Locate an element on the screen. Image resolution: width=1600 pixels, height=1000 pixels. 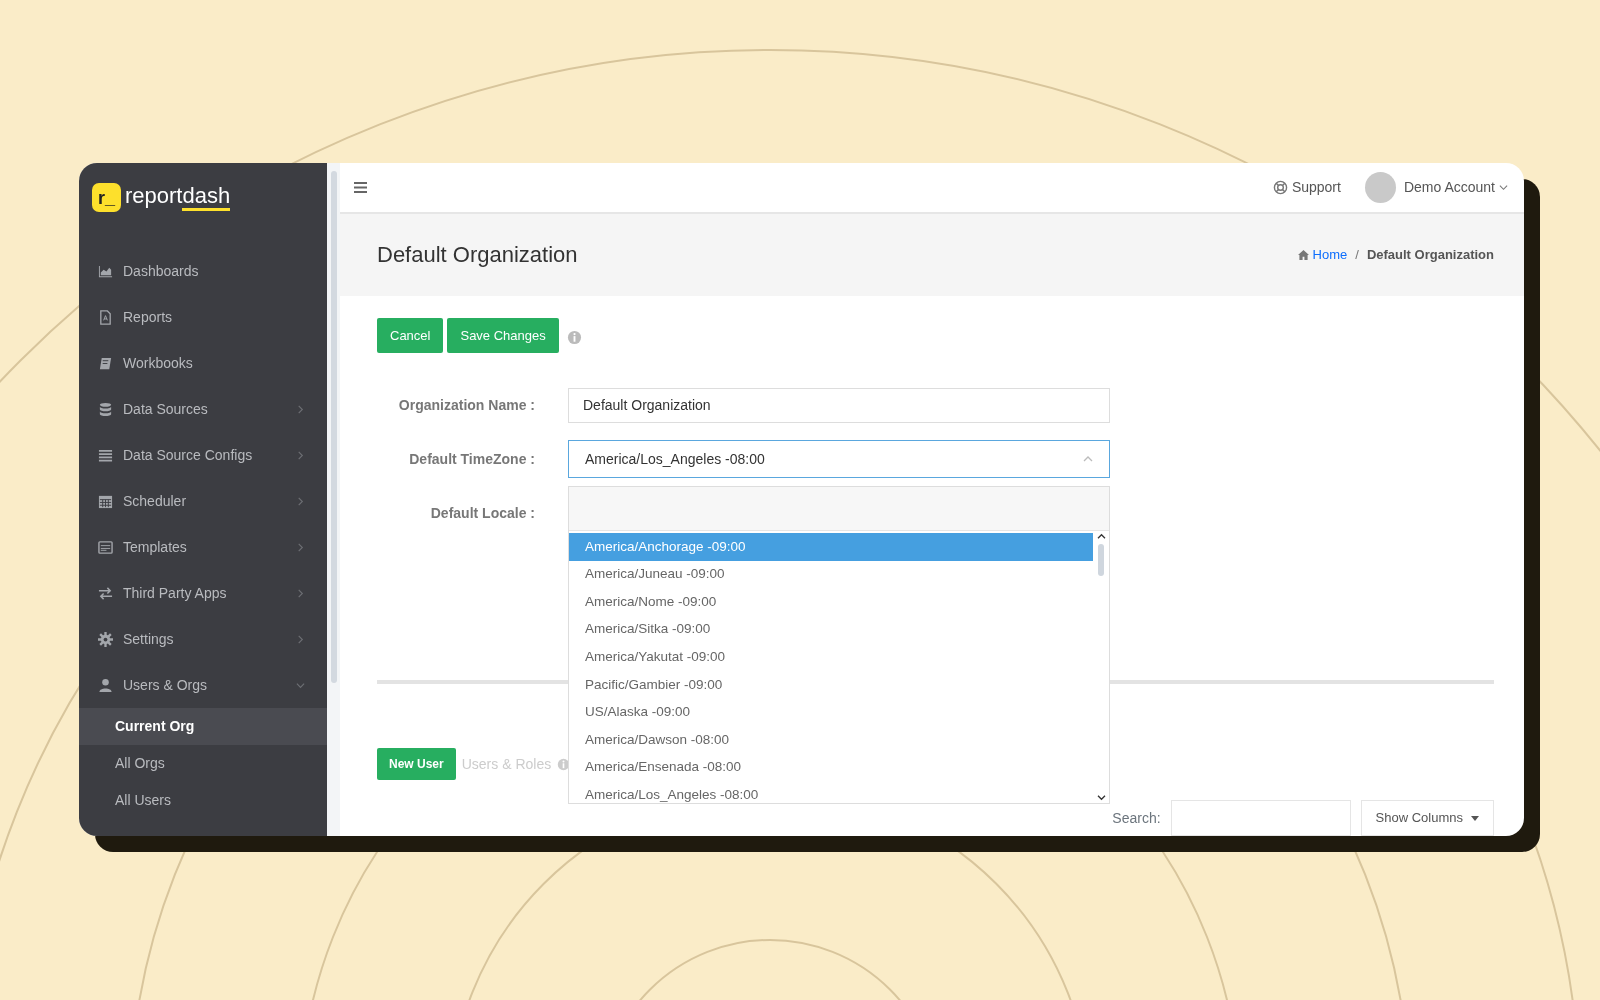
field-label: Default Locale : is located at coordinates (482, 513).